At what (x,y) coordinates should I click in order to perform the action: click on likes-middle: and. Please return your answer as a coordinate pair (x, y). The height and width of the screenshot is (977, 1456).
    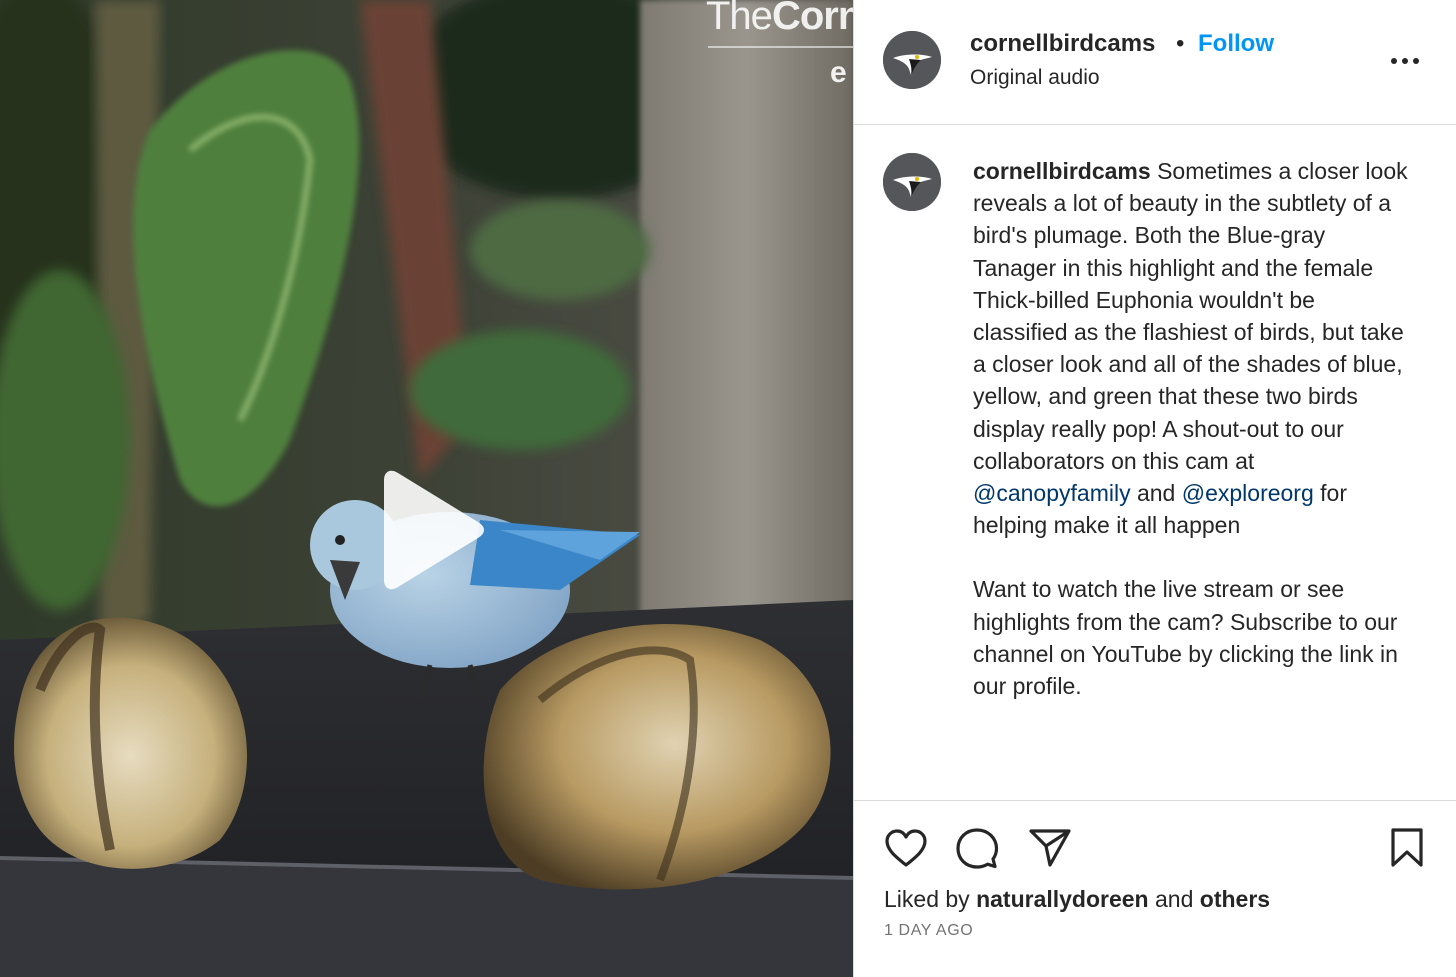
    Looking at the image, I should click on (1174, 899).